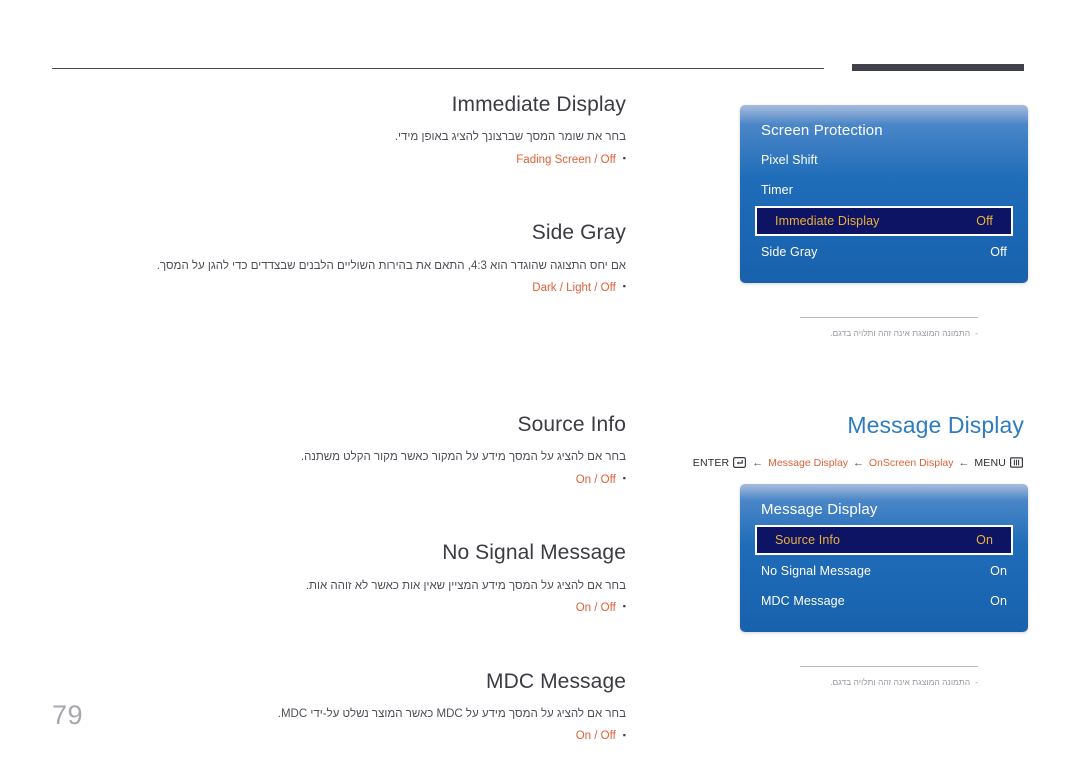 The height and width of the screenshot is (763, 1080). I want to click on osd-row-label: Timer, so click(777, 190).